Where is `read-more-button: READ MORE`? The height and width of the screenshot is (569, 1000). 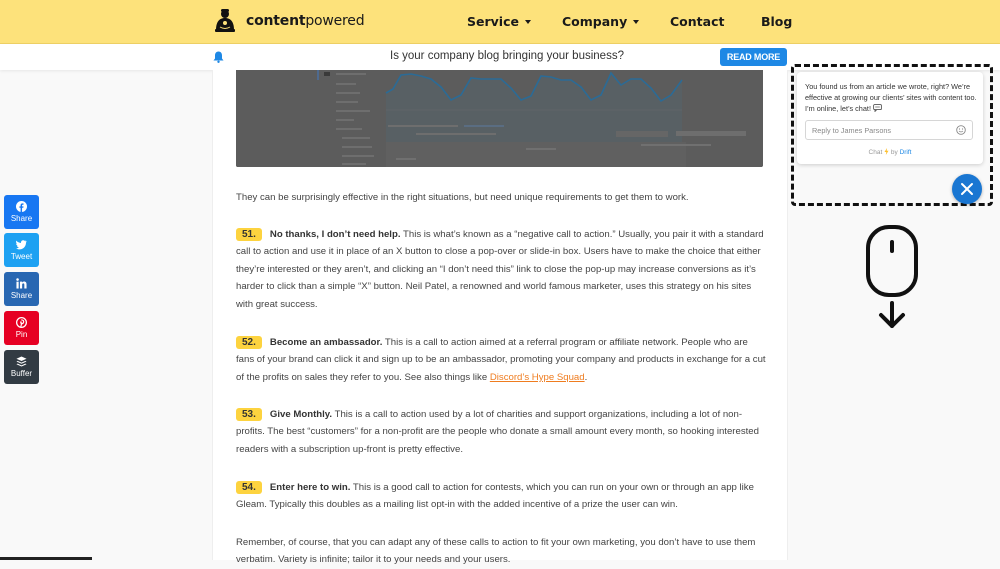 read-more-button: READ MORE is located at coordinates (753, 57).